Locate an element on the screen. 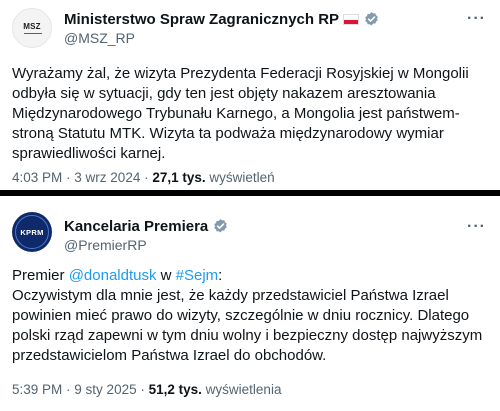 The width and height of the screenshot is (500, 411). tweet-date: 9 sty 2025 is located at coordinates (105, 389).